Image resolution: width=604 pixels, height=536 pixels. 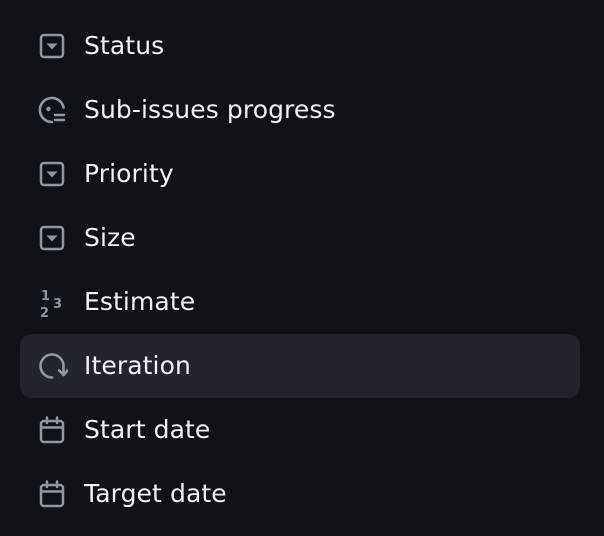 I want to click on menu-item-label: Size, so click(x=110, y=237).